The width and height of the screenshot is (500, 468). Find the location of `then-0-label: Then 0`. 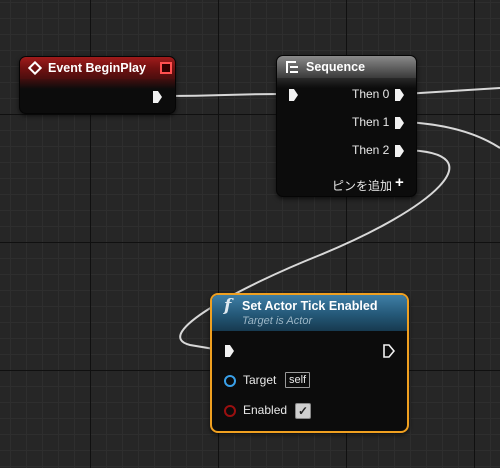

then-0-label: Then 0 is located at coordinates (371, 94).